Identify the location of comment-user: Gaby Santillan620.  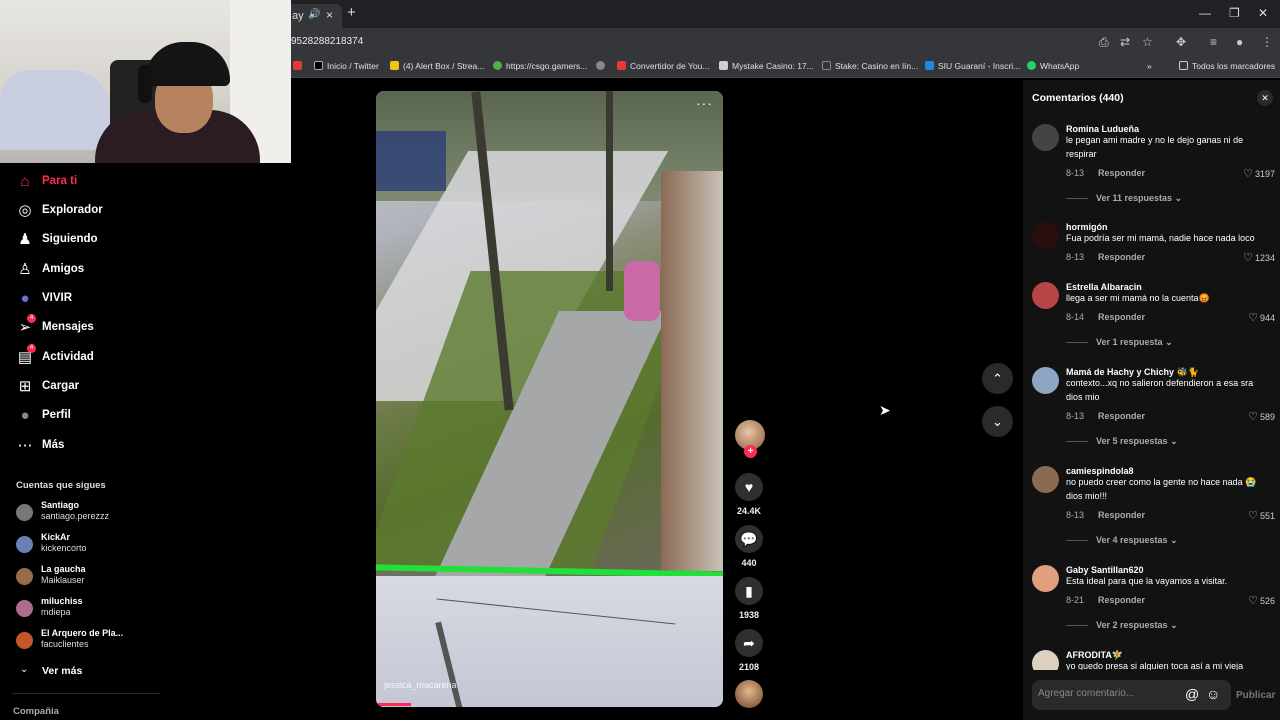
(1105, 570).